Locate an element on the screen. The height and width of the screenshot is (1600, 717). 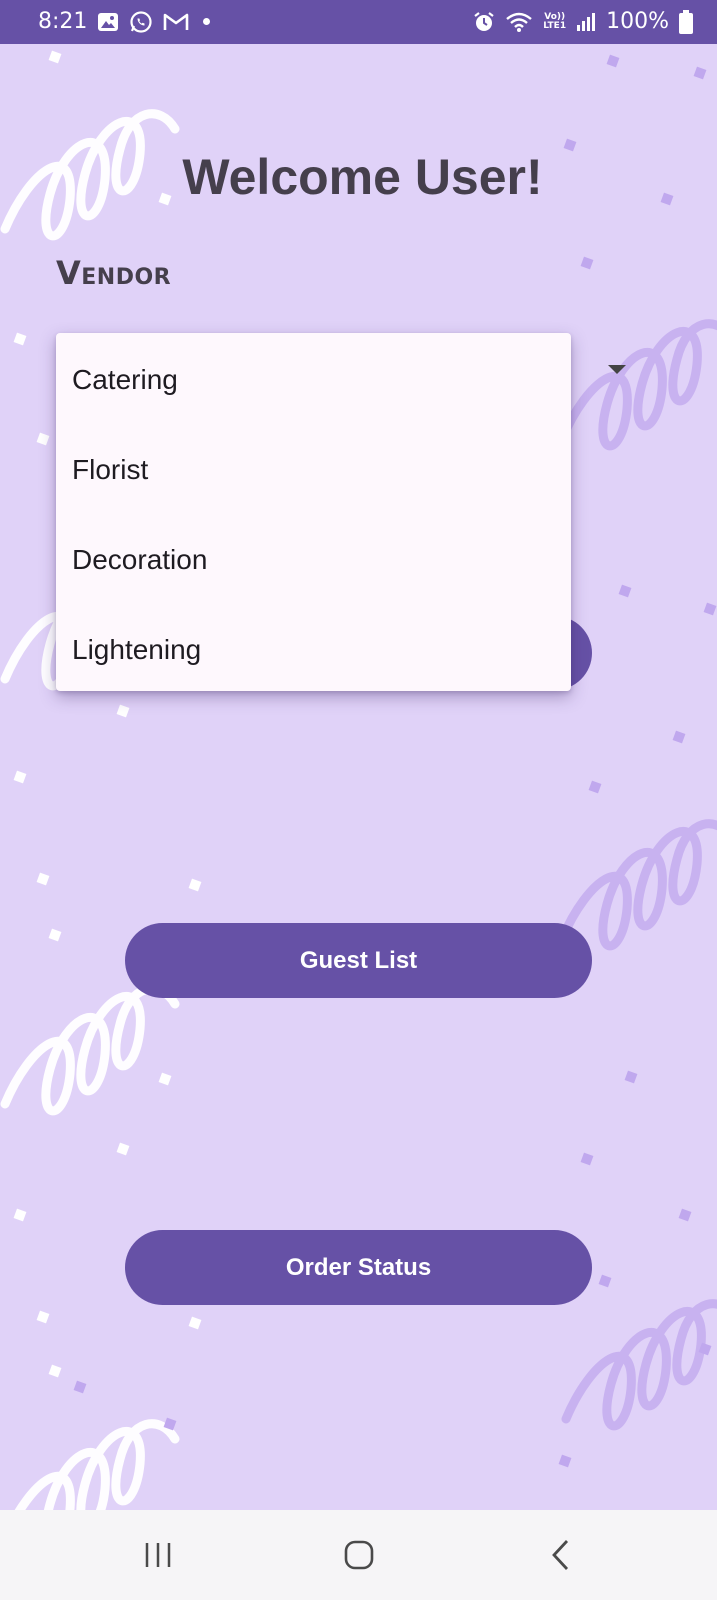
notification-dot is located at coordinates (207, 21).